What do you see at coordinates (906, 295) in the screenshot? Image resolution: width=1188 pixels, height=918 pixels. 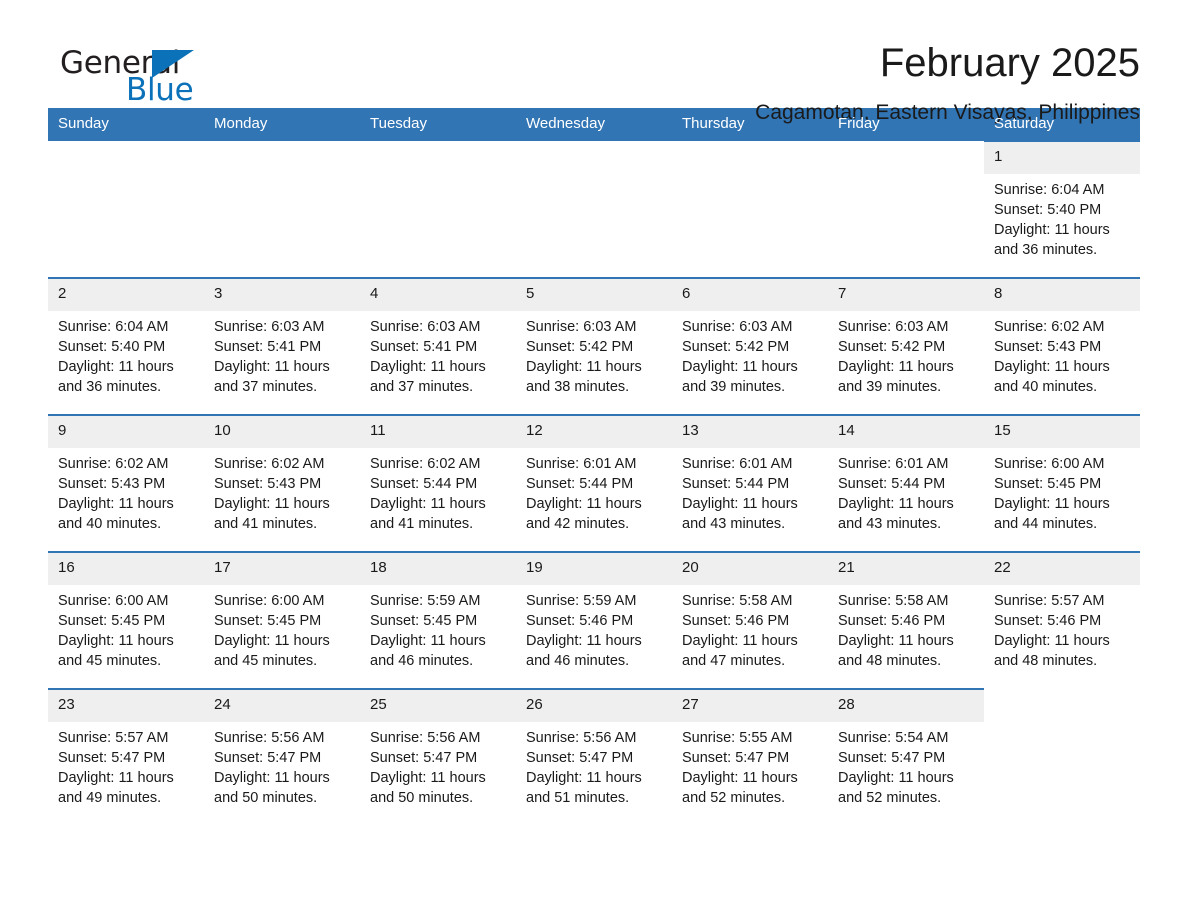 I see `day-number: 7` at bounding box center [906, 295].